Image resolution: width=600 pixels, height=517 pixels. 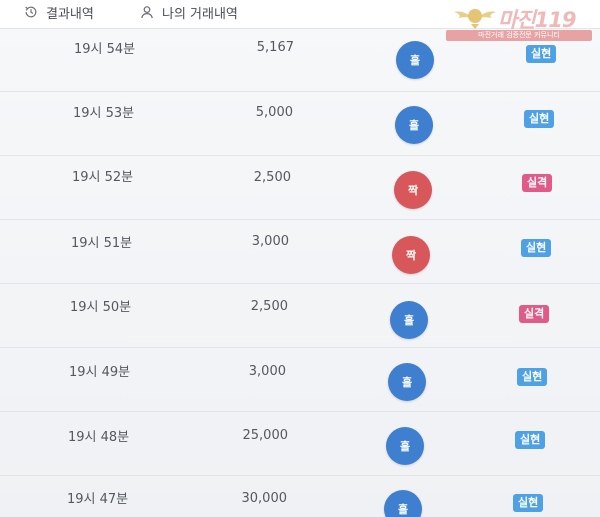 What do you see at coordinates (519, 35) in the screenshot?
I see `watermark-tagline: 마진거래 검증전문 커뮤니티` at bounding box center [519, 35].